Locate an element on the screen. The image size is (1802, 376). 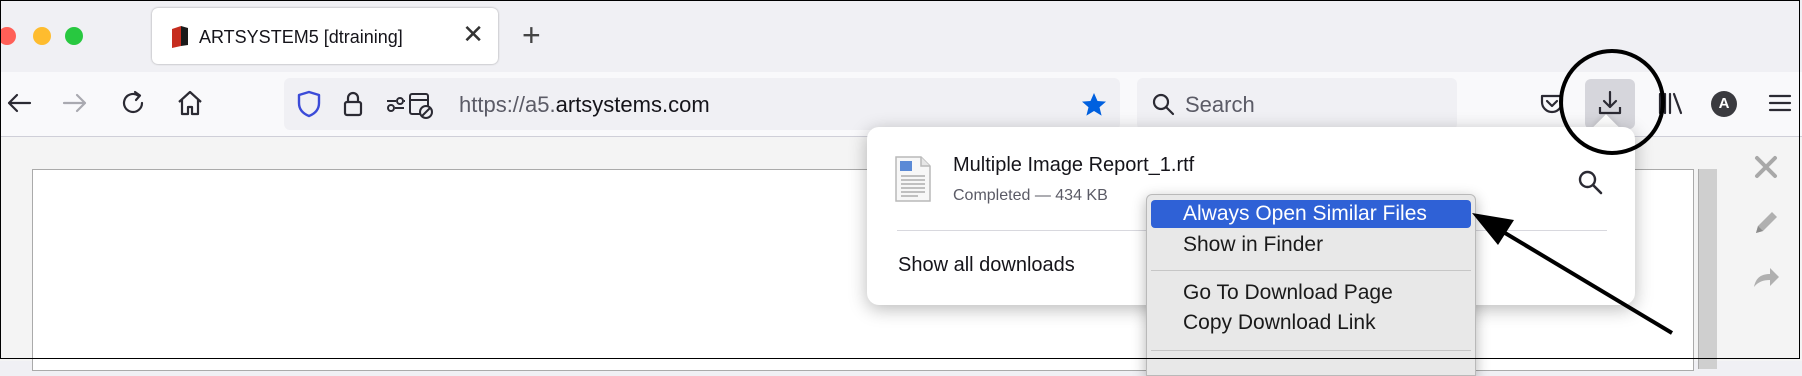
annotation-arrow is located at coordinates (1573, 274).